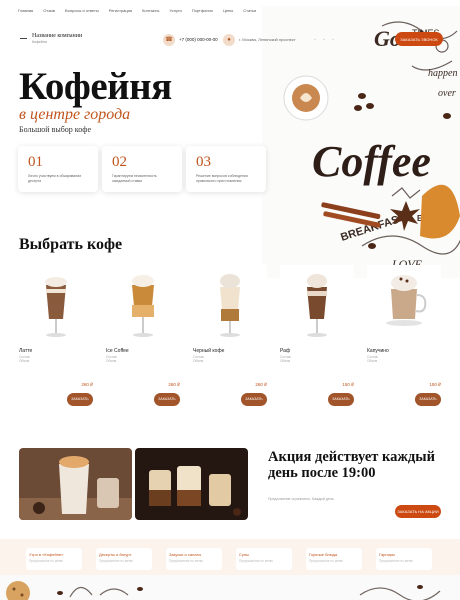 Image resolution: width=460 pixels, height=600 pixels. What do you see at coordinates (333, 40) in the screenshot?
I see `whatsapp-icon: ◦` at bounding box center [333, 40].